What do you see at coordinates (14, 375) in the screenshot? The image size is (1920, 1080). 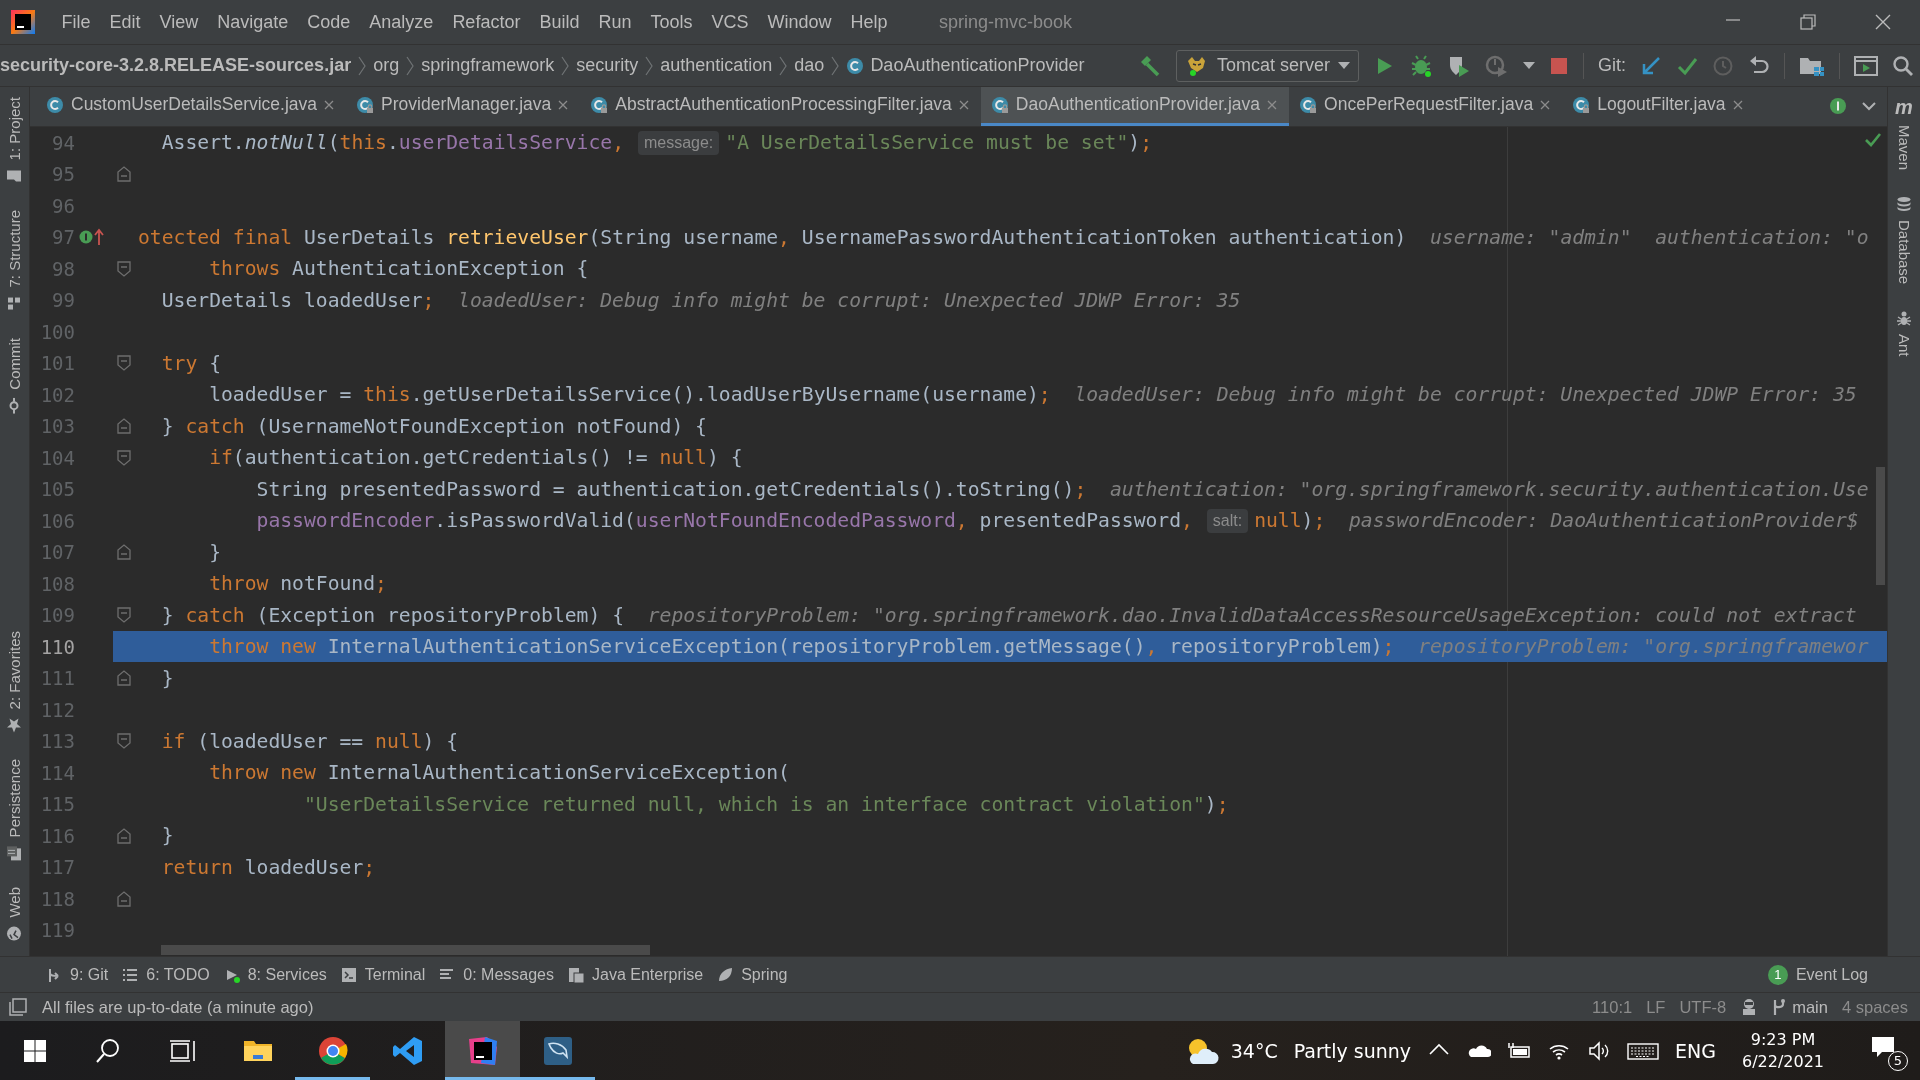 I see `tool-window-button: Commit` at bounding box center [14, 375].